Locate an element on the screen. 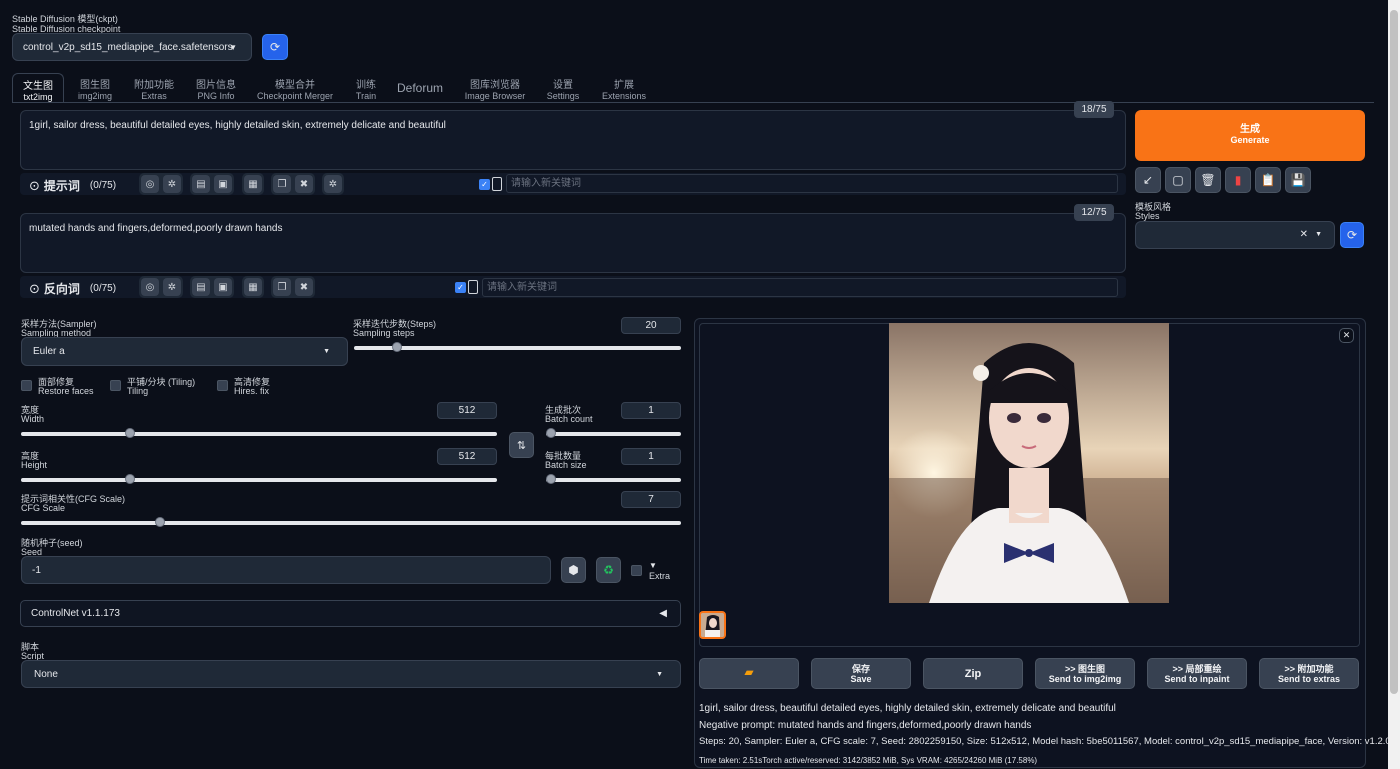 This screenshot has width=1400, height=769. prompt-keyword-checkbox: ✓ is located at coordinates (484, 184).